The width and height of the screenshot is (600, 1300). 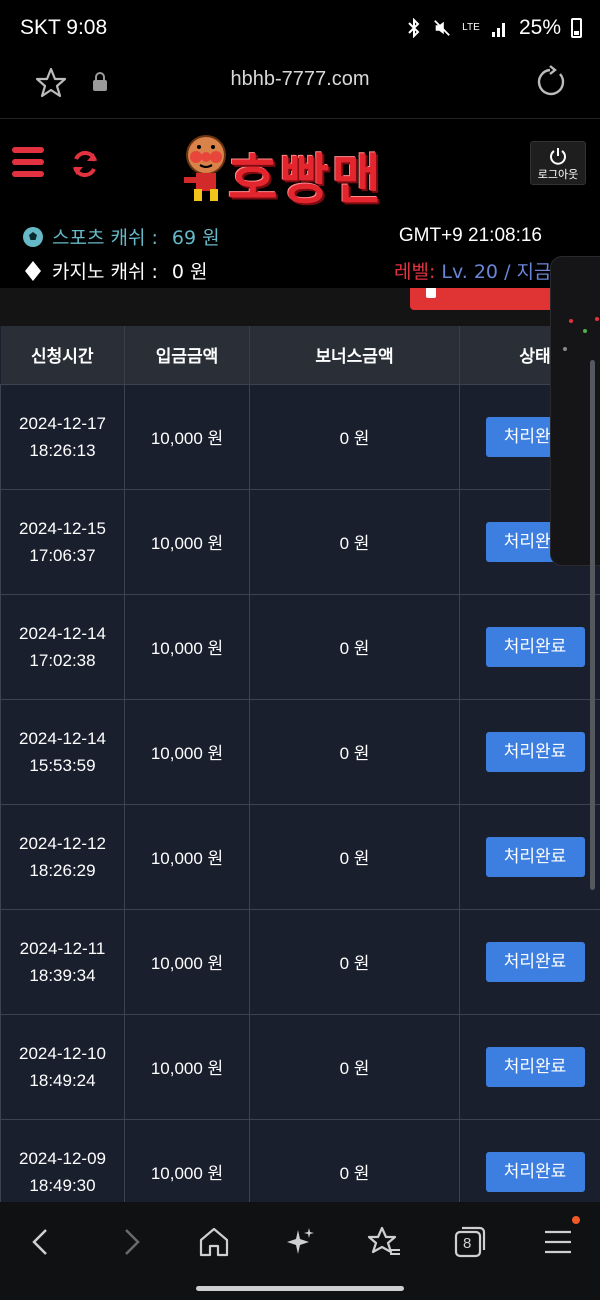 What do you see at coordinates (62, 975) in the screenshot?
I see `request-clock: 18:39:34` at bounding box center [62, 975].